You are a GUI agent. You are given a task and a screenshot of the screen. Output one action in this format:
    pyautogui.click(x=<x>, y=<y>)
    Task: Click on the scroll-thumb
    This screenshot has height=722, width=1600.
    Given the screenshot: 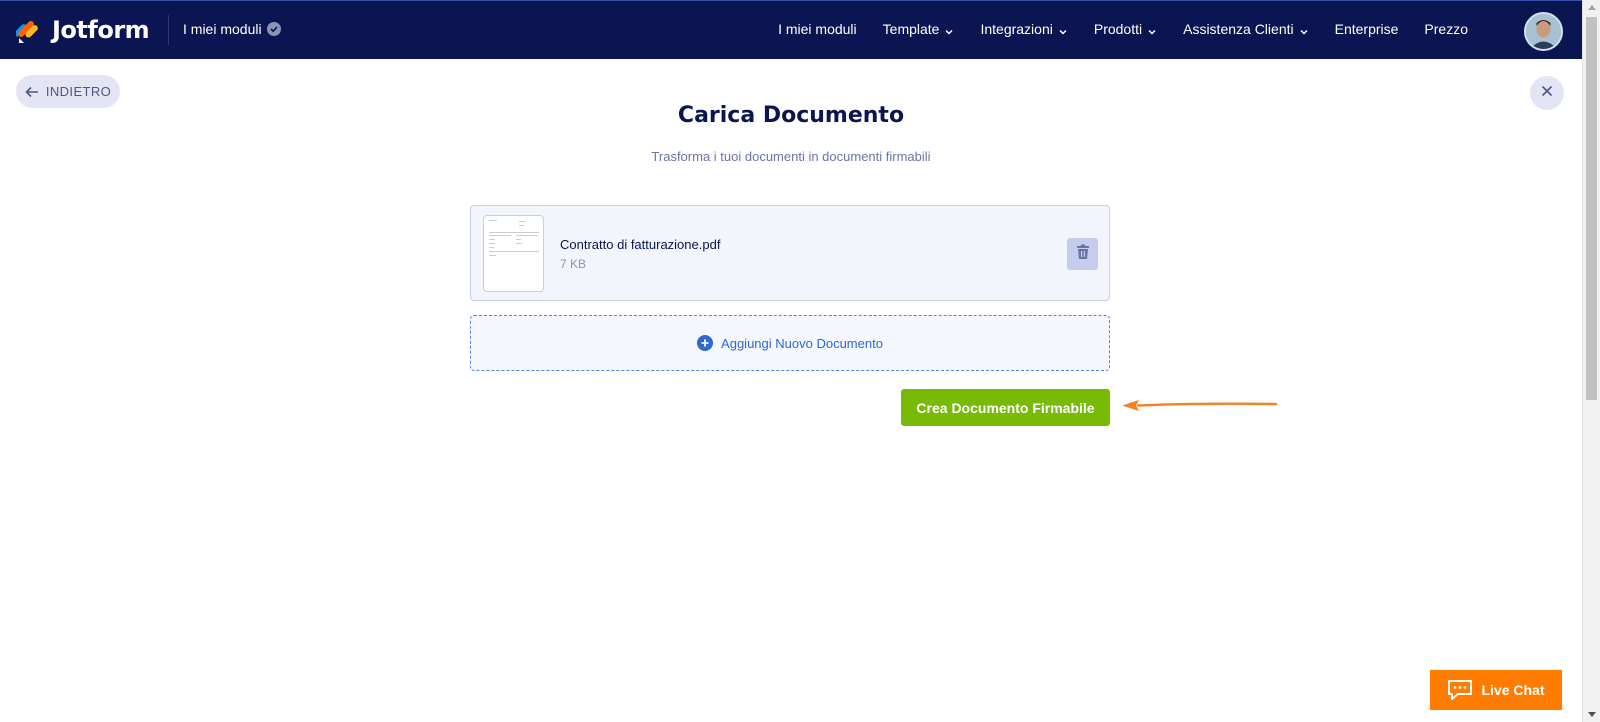 What is the action you would take?
    pyautogui.click(x=1591, y=208)
    